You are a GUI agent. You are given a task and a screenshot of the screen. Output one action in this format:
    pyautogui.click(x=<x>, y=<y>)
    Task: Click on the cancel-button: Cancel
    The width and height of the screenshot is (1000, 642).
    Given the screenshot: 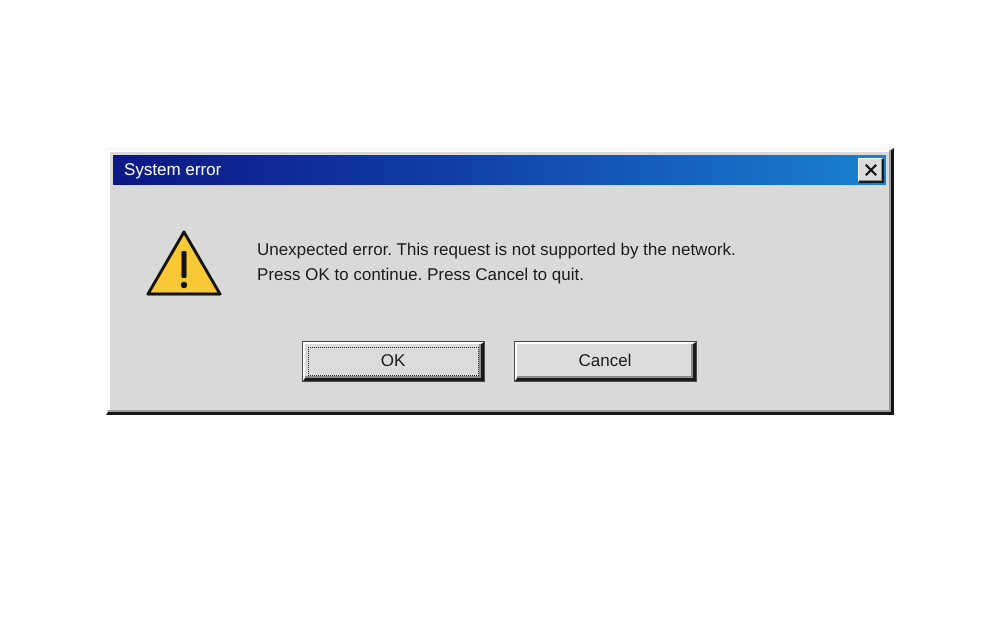 What is the action you would take?
    pyautogui.click(x=605, y=361)
    